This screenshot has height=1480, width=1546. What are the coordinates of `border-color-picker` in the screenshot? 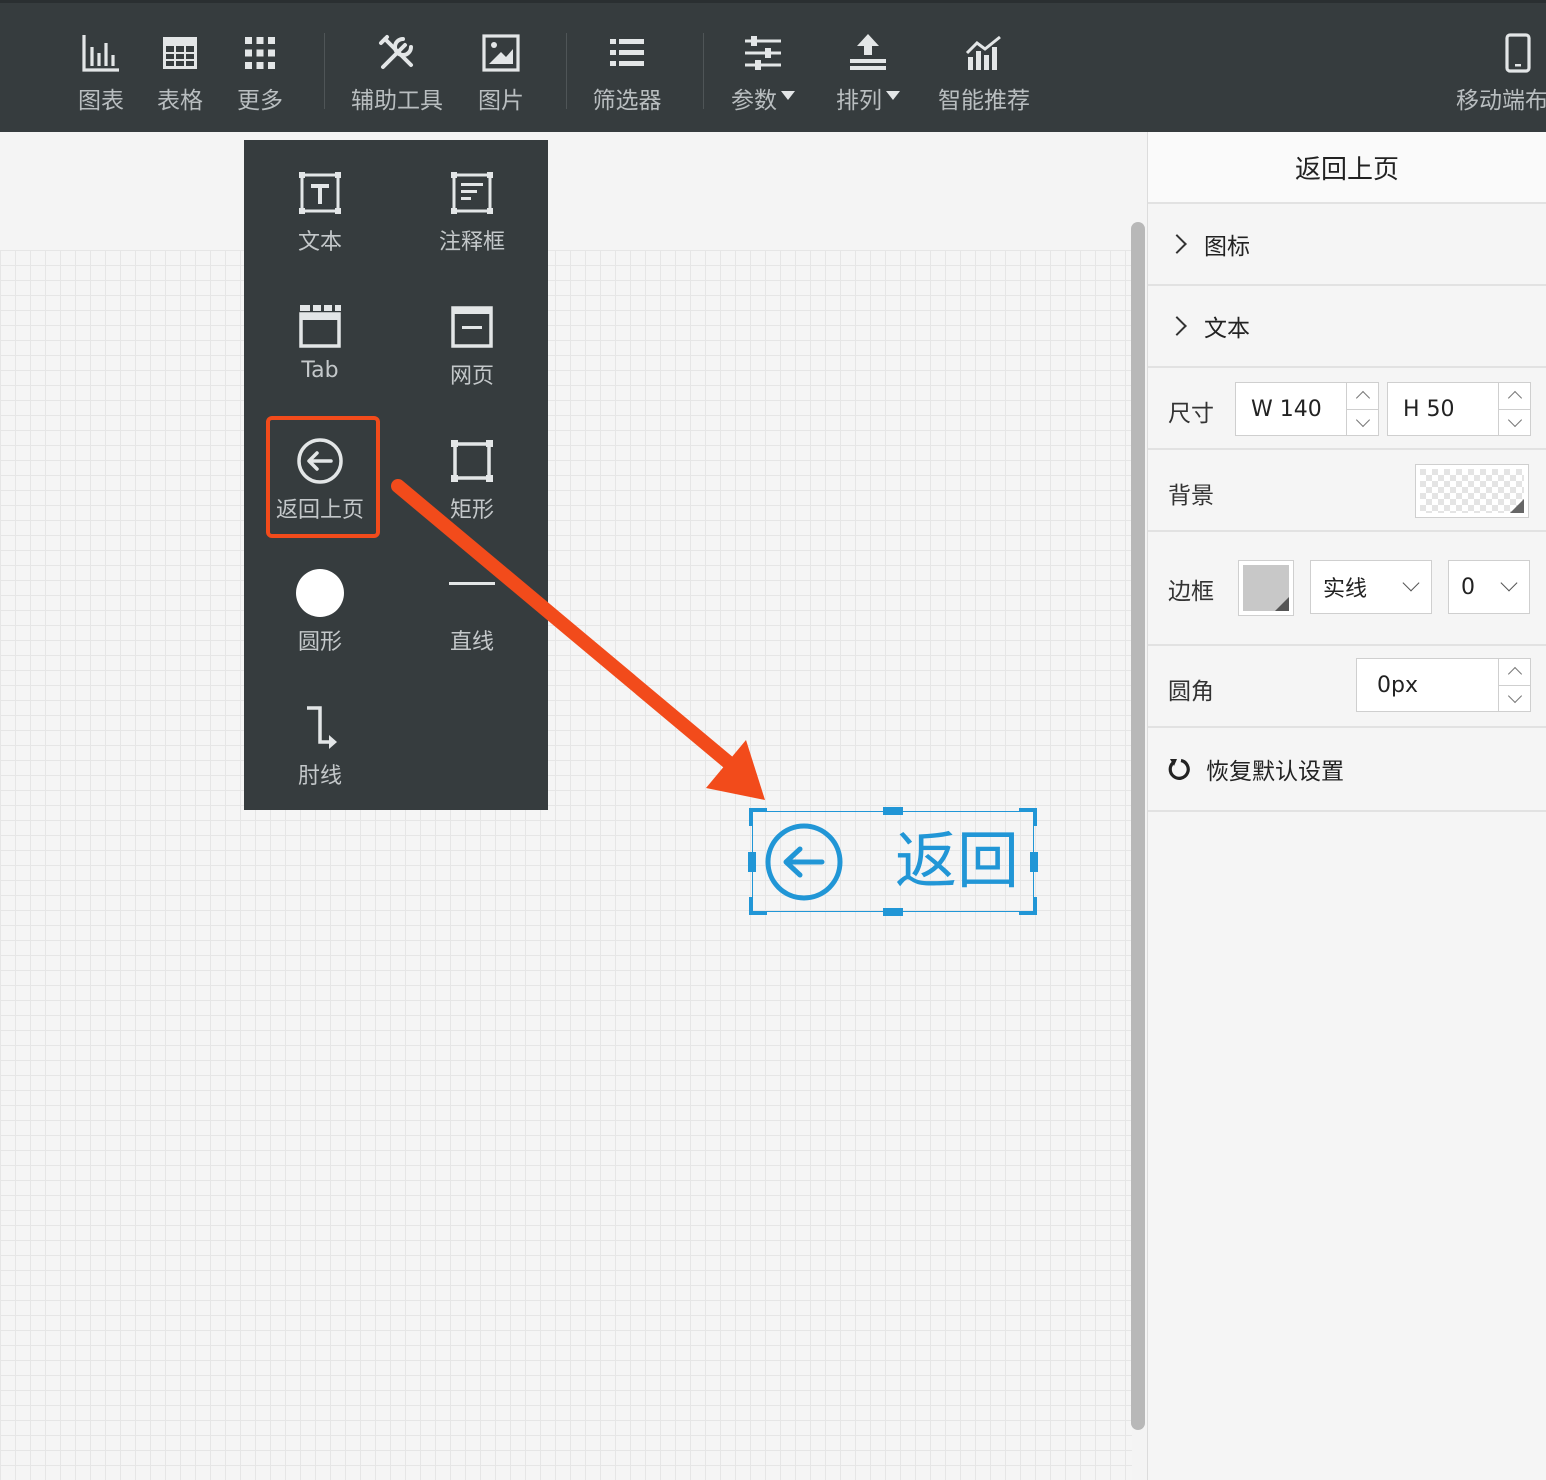 It's located at (1266, 588).